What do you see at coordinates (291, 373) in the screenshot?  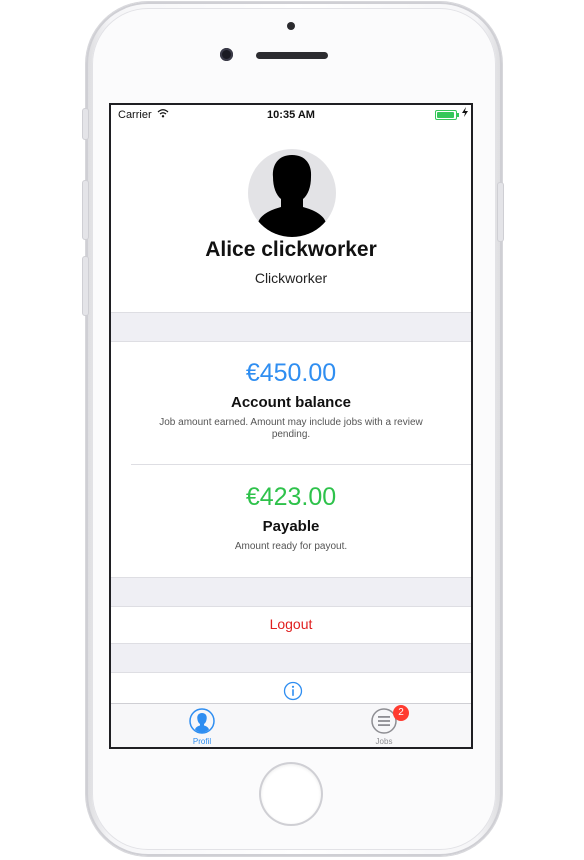 I see `account-balance-amount: €450.00` at bounding box center [291, 373].